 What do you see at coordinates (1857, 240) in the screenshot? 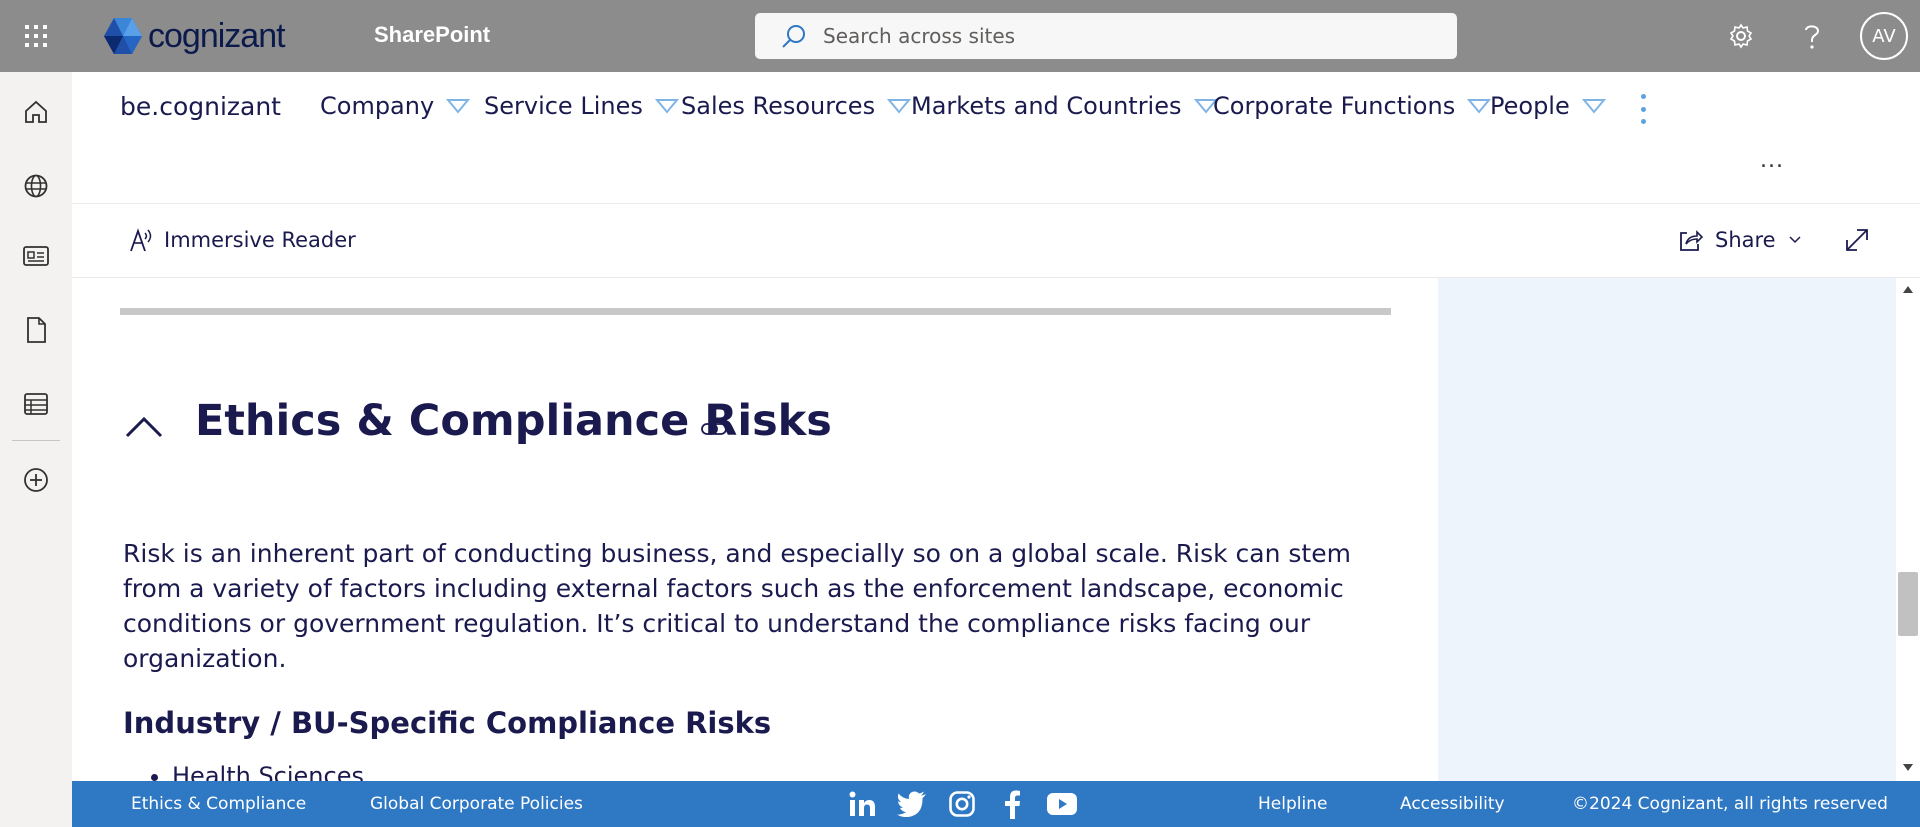
I see `expand-icon` at bounding box center [1857, 240].